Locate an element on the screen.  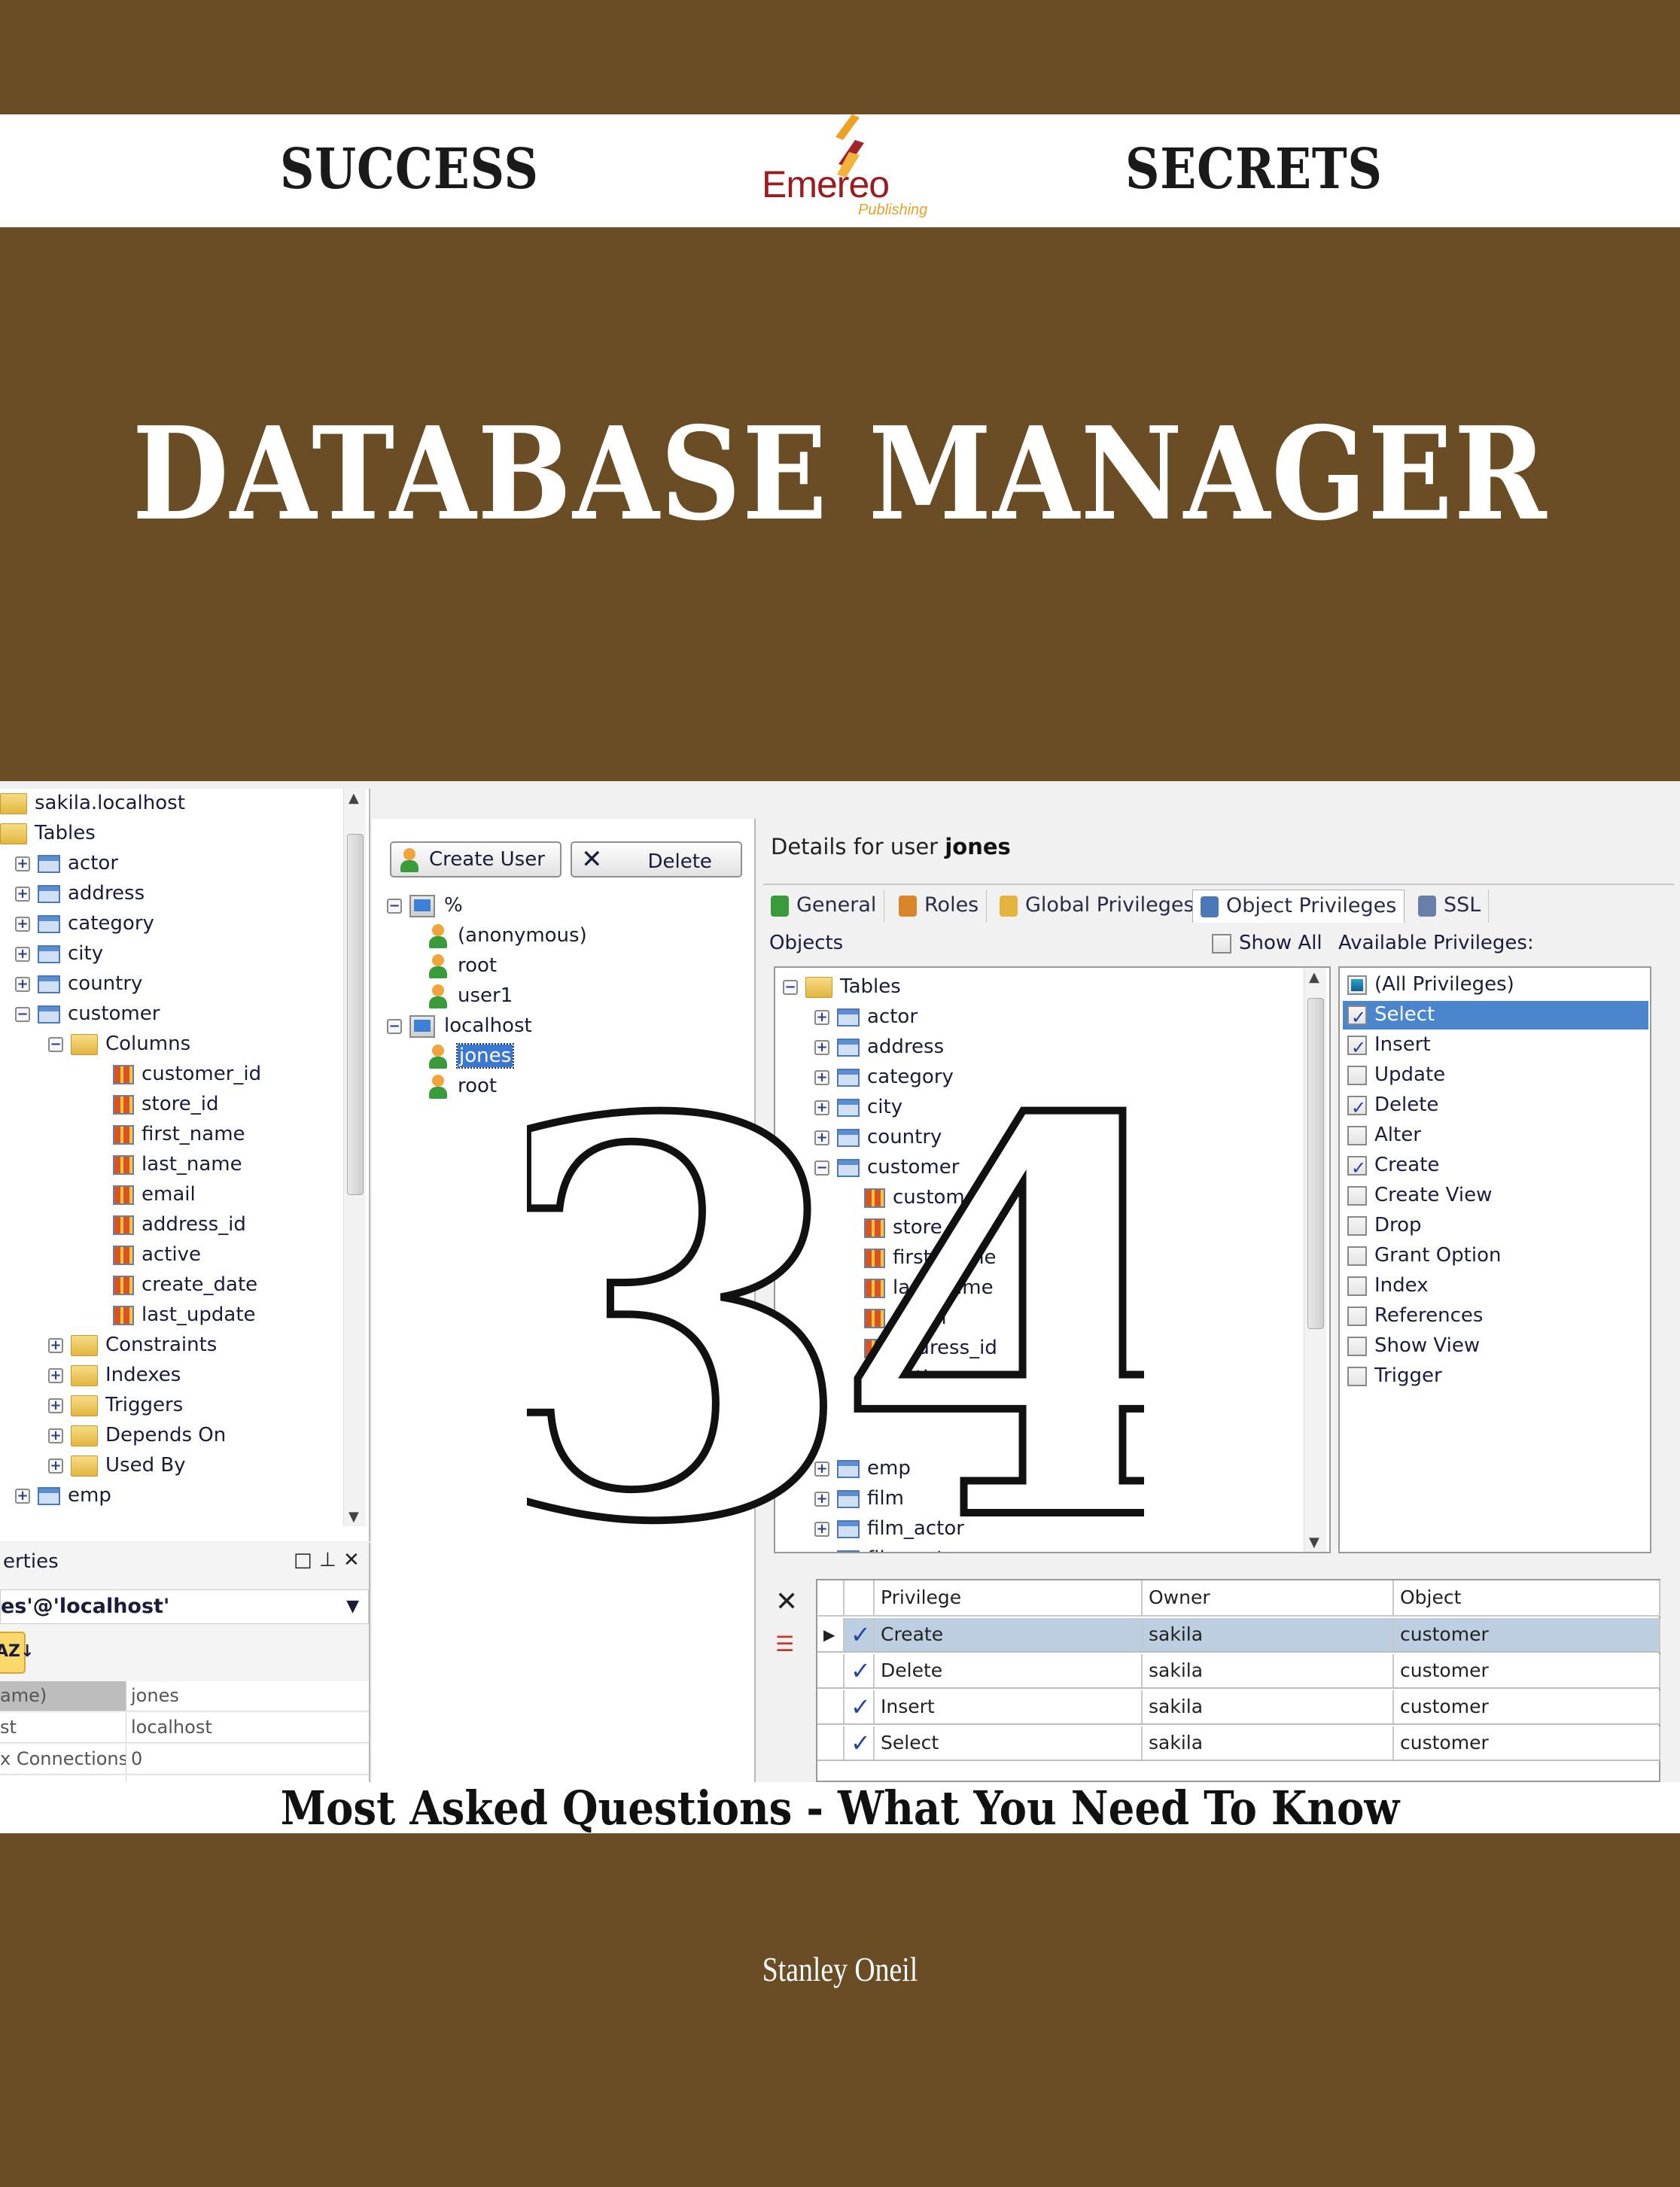
tree-root: sakila.localhost is located at coordinates (92, 803).